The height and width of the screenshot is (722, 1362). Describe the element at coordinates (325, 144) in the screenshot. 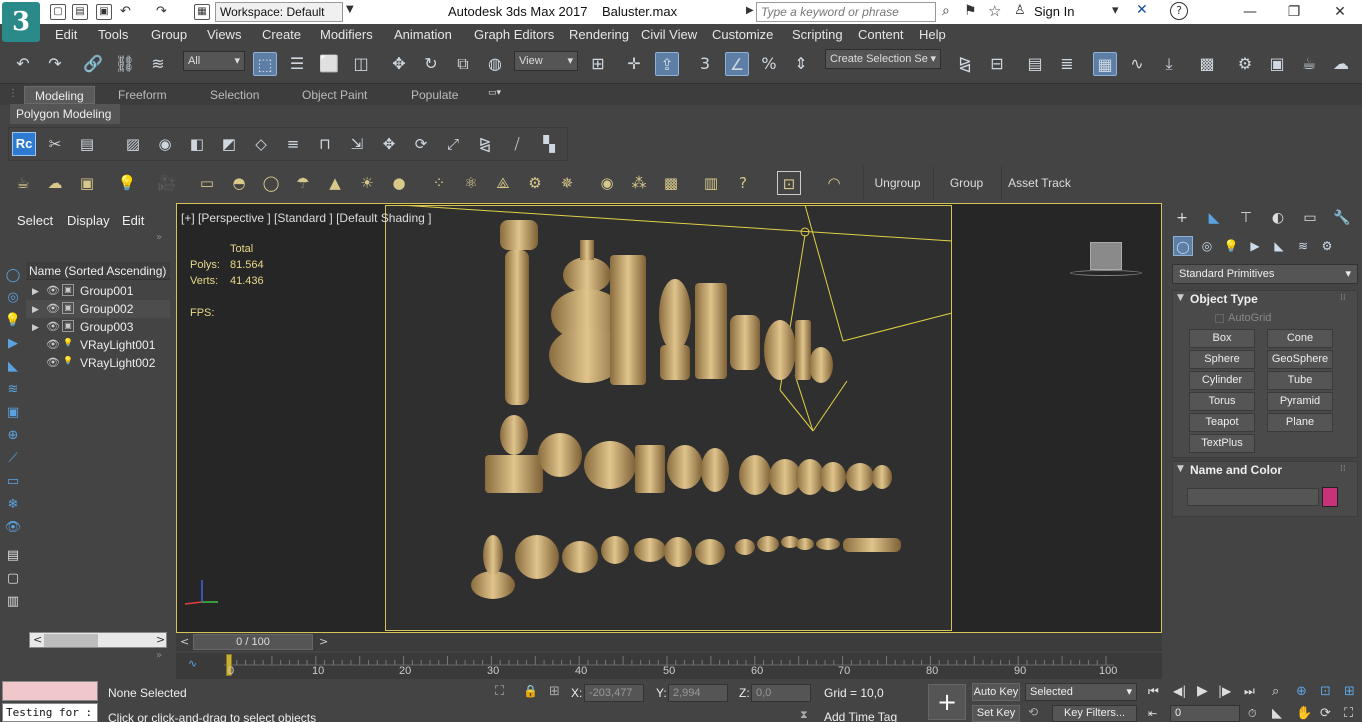

I see `fence-icon: ⊓` at that location.